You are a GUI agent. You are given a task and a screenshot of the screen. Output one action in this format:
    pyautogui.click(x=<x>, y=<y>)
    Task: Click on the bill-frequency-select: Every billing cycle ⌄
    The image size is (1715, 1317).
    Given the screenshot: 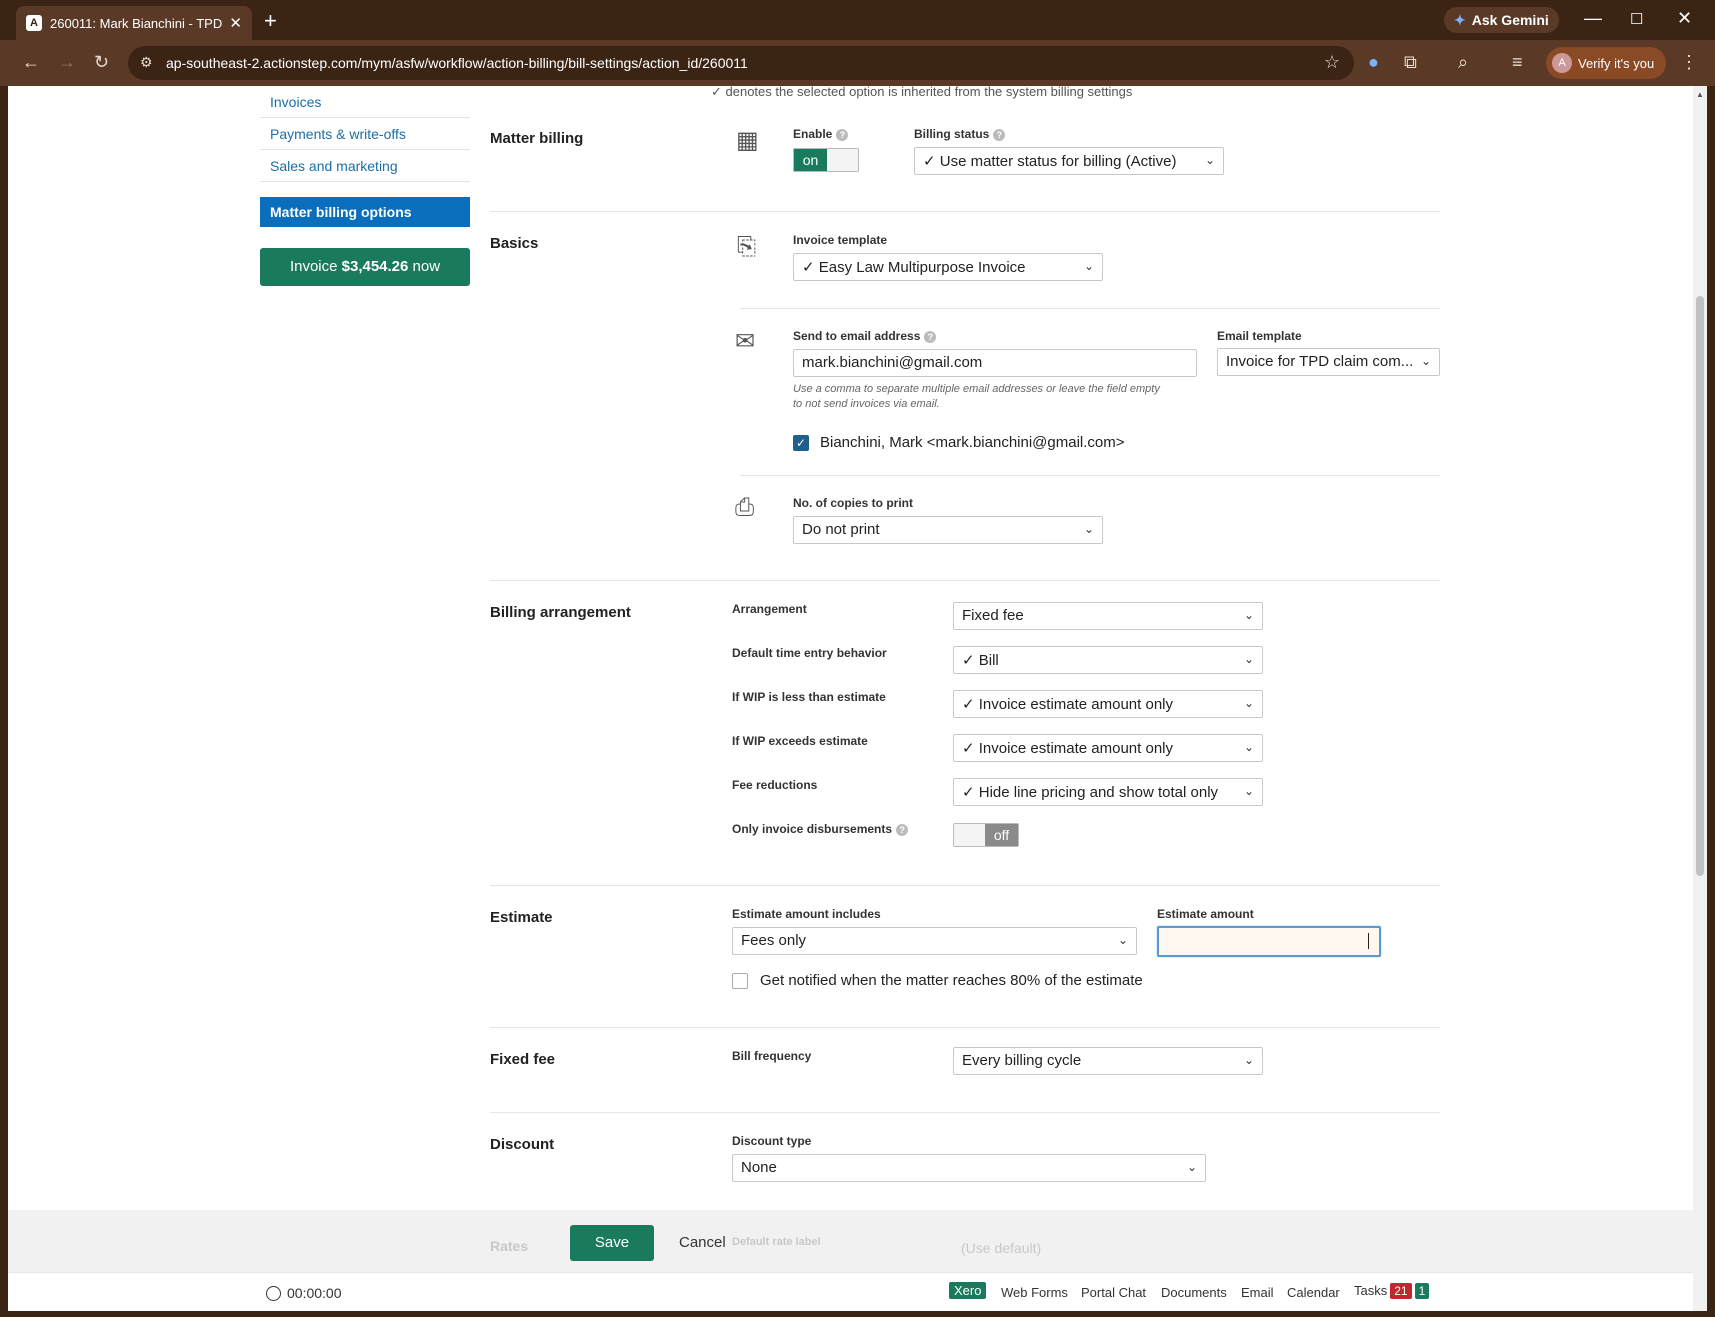 What is the action you would take?
    pyautogui.click(x=1108, y=1061)
    